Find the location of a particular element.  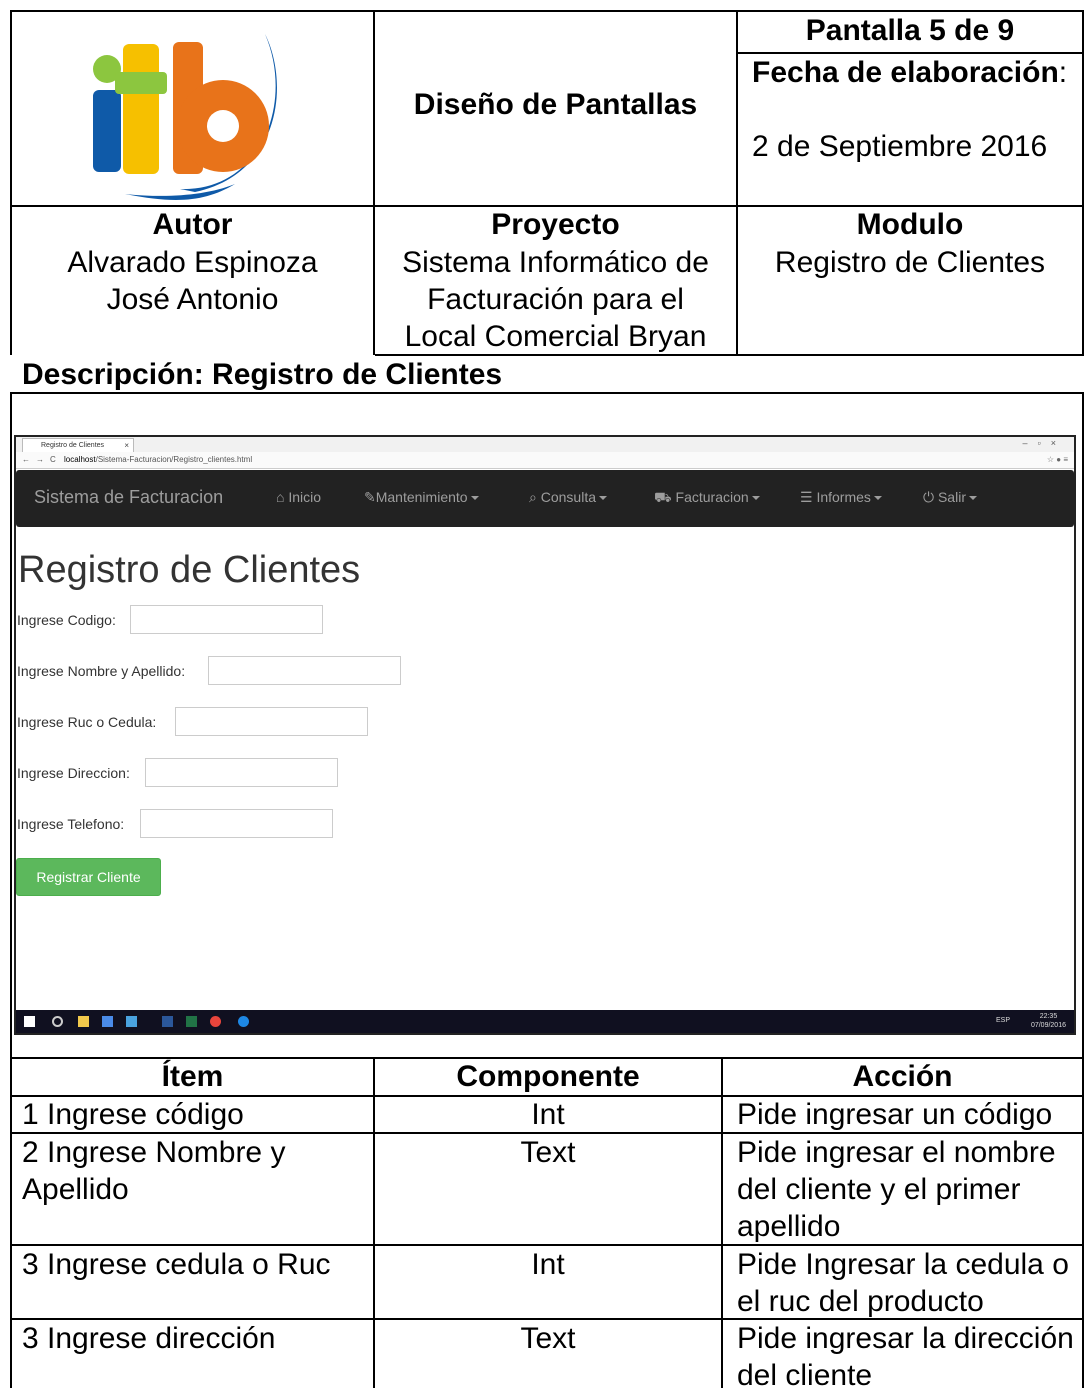

search-icon: ⌕ is located at coordinates (533, 497).